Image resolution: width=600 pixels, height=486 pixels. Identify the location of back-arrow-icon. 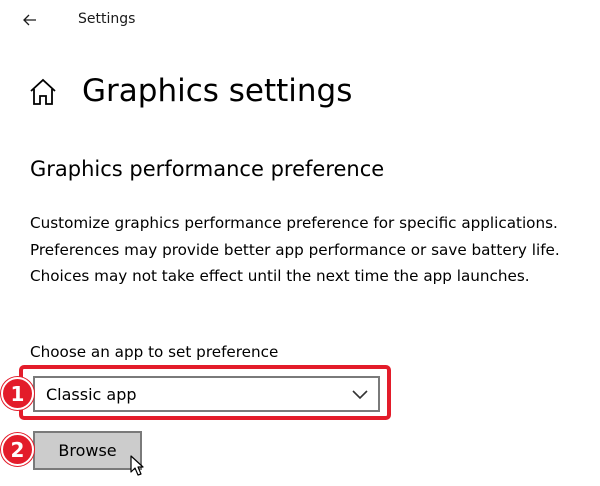
(29, 20).